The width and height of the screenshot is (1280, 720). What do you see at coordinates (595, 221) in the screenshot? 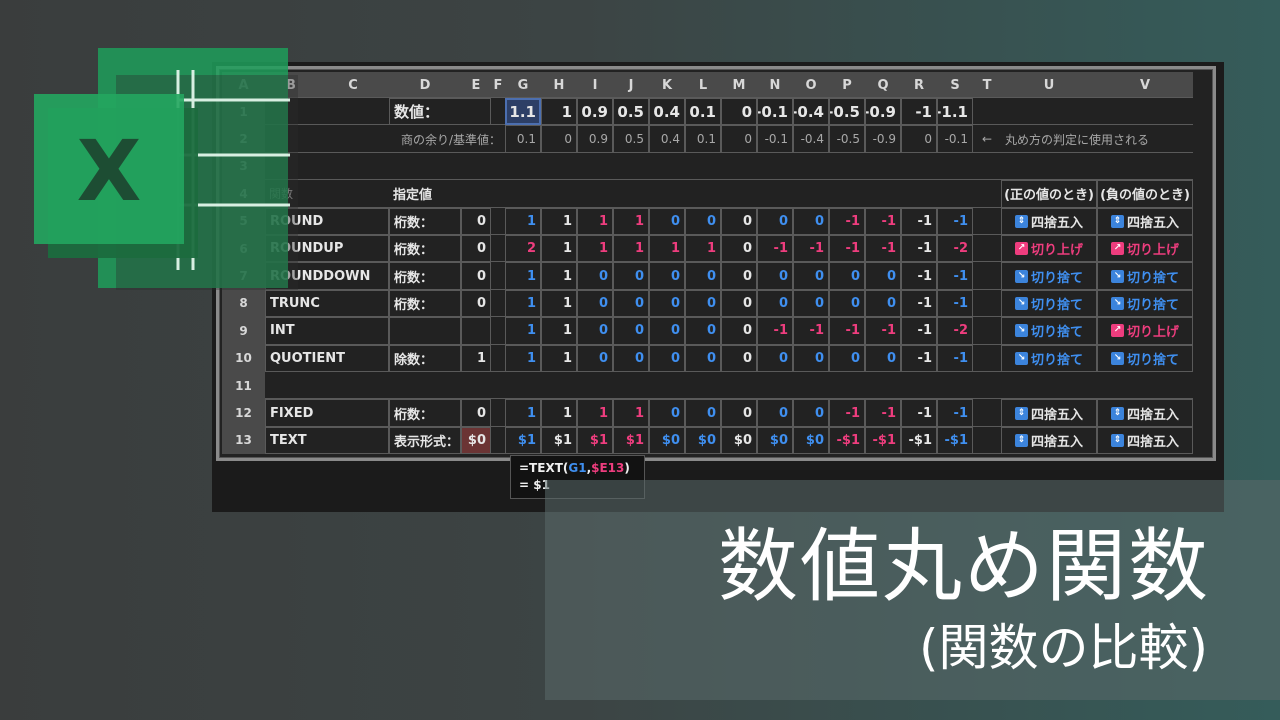
I see `cell-I5: 1` at bounding box center [595, 221].